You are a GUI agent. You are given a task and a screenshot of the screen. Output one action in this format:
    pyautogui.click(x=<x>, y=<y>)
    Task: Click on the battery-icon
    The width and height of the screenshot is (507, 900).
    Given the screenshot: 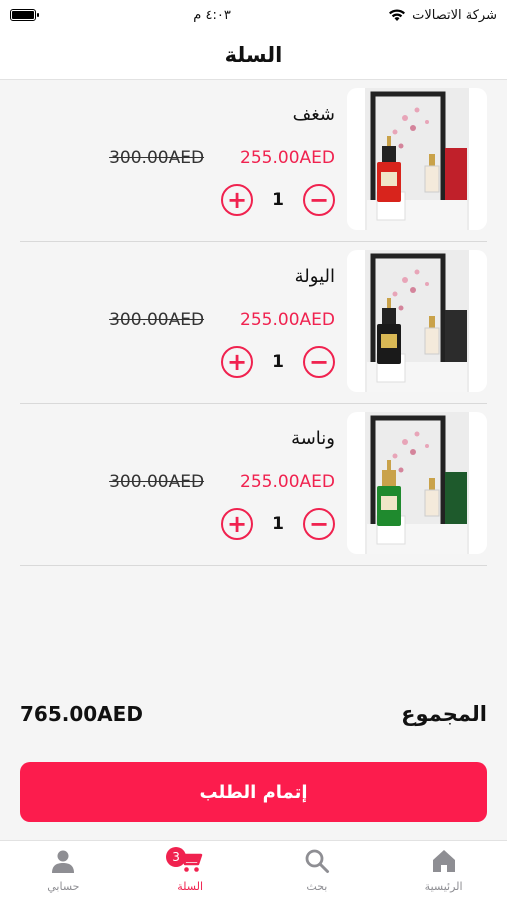 What is the action you would take?
    pyautogui.click(x=24, y=15)
    